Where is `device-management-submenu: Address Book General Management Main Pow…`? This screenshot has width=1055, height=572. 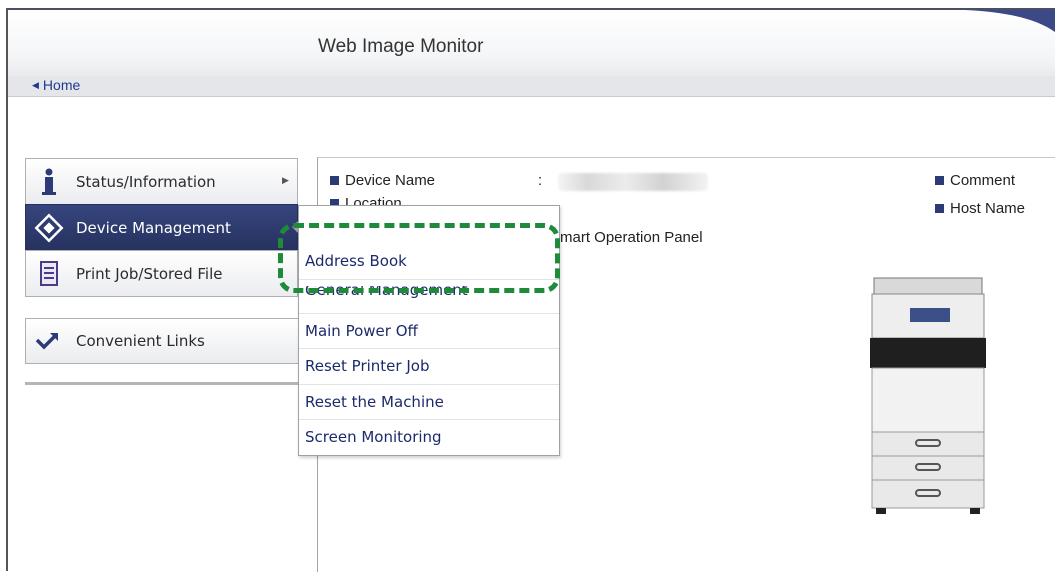 device-management-submenu: Address Book General Management Main Pow… is located at coordinates (429, 330).